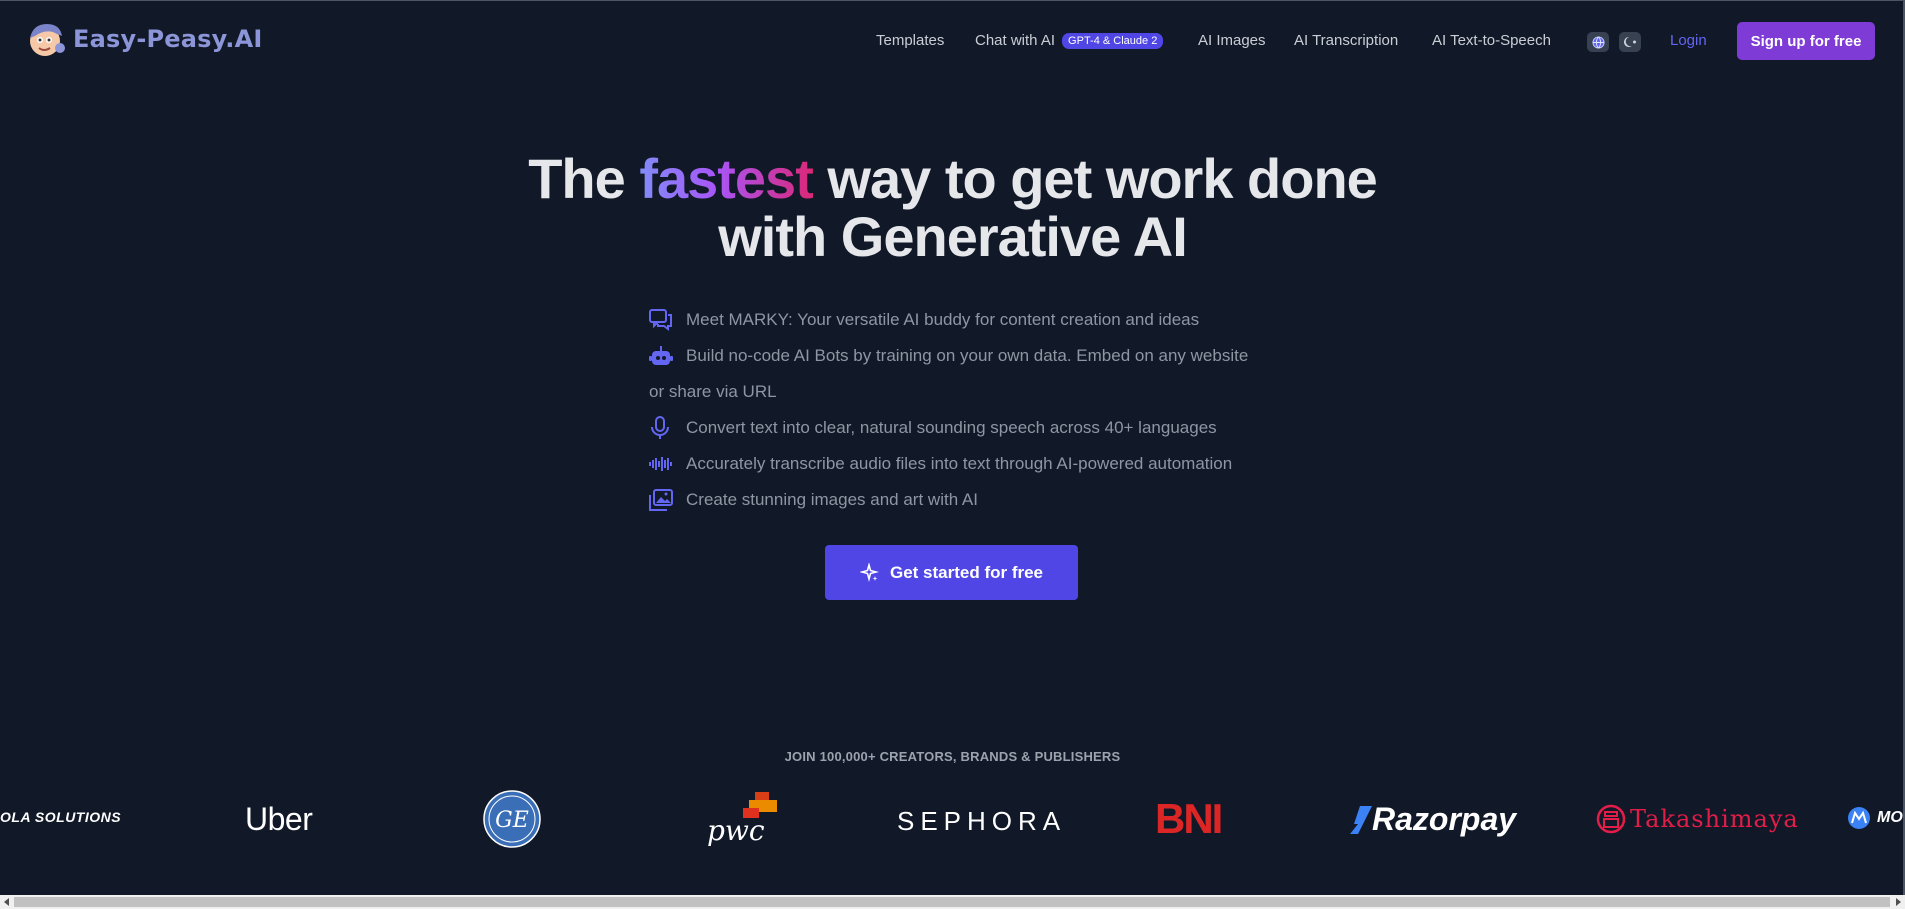  I want to click on brand-logo-sephora: SEPHORA, so click(982, 821).